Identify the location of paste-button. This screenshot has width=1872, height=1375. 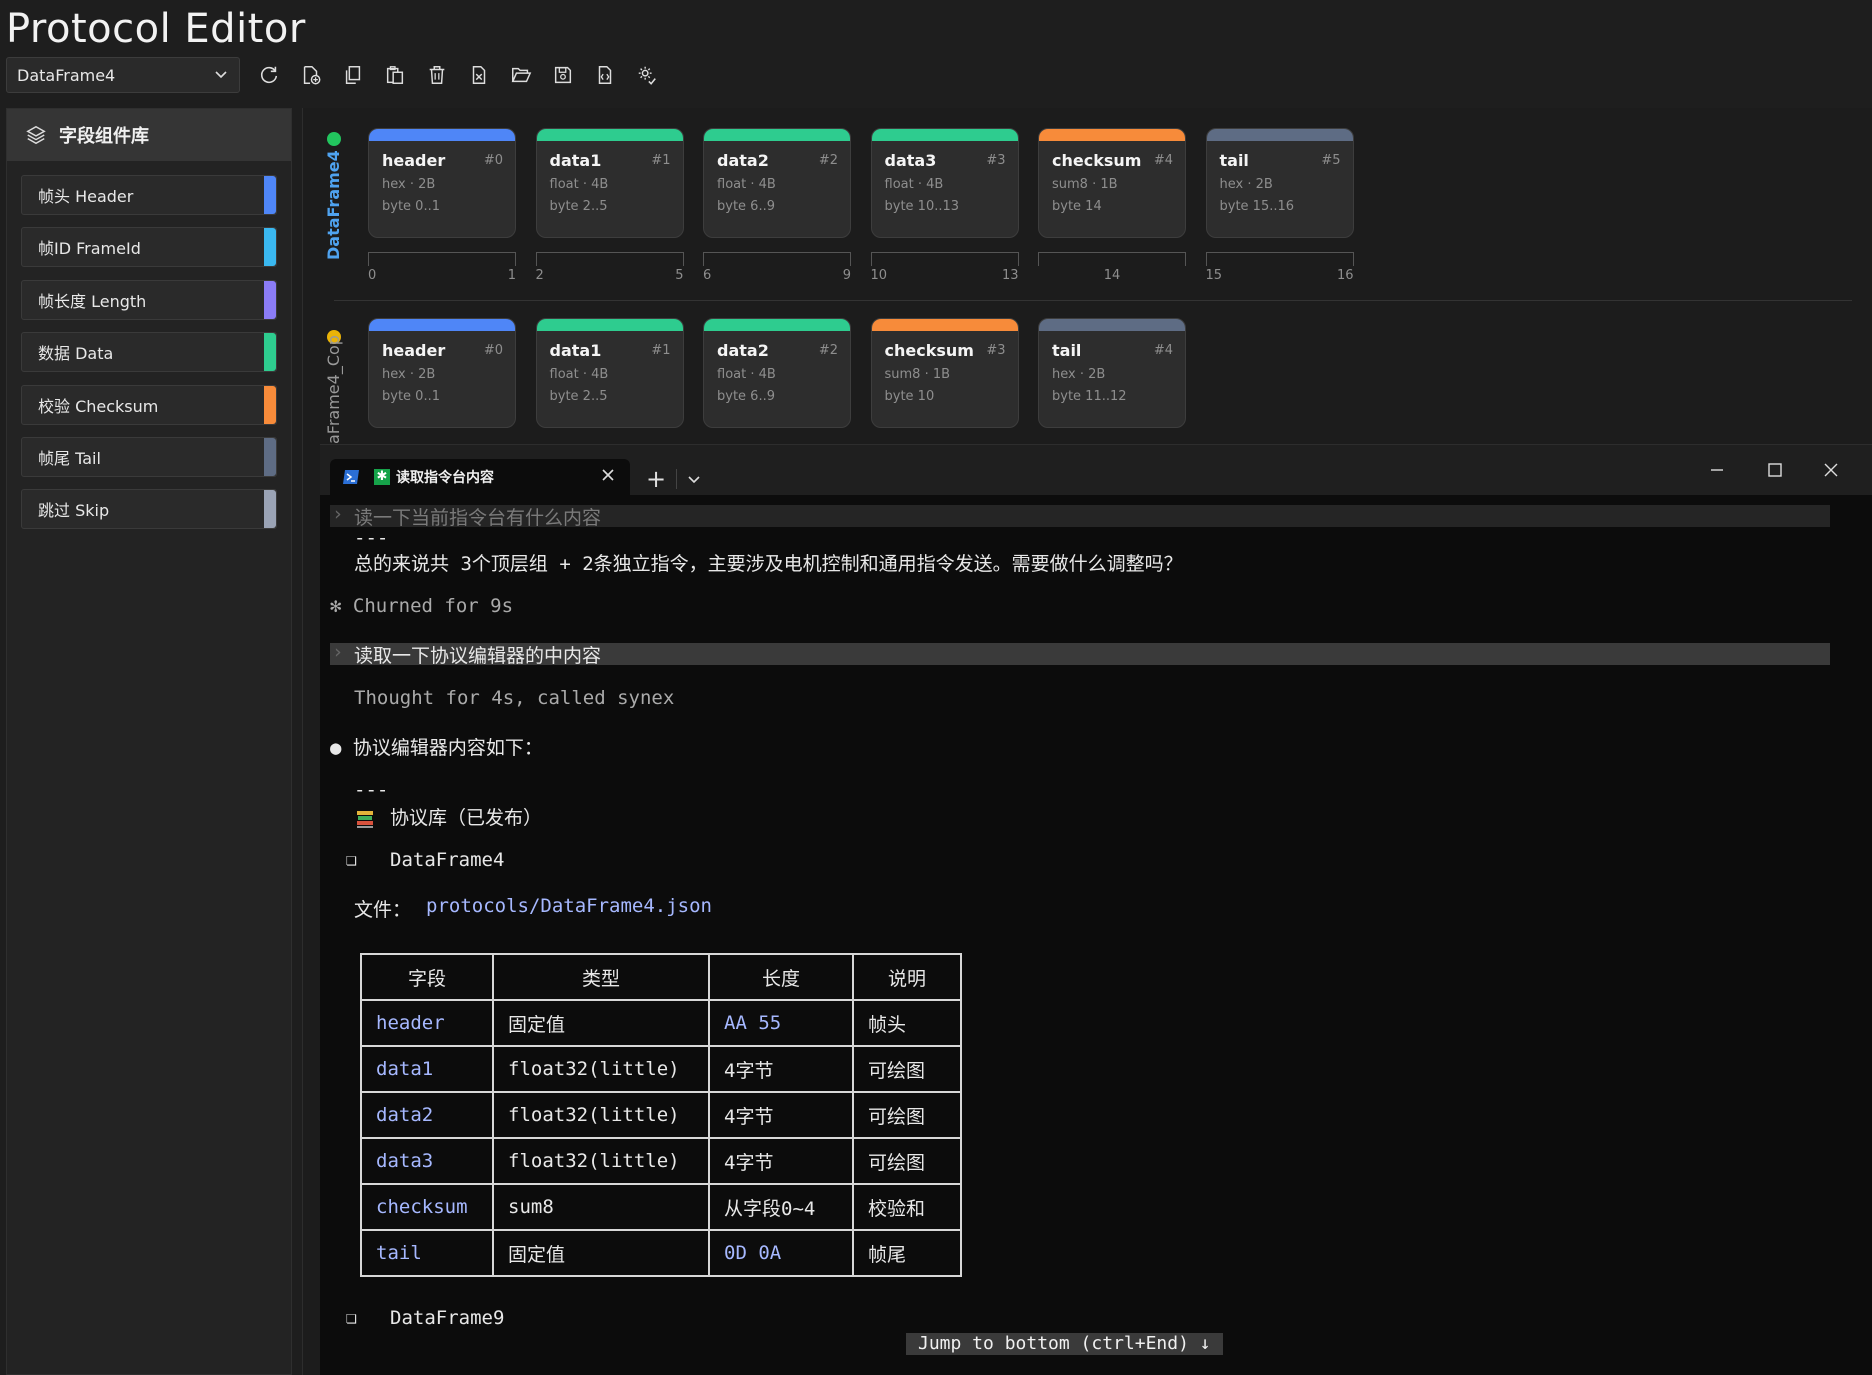
(395, 75).